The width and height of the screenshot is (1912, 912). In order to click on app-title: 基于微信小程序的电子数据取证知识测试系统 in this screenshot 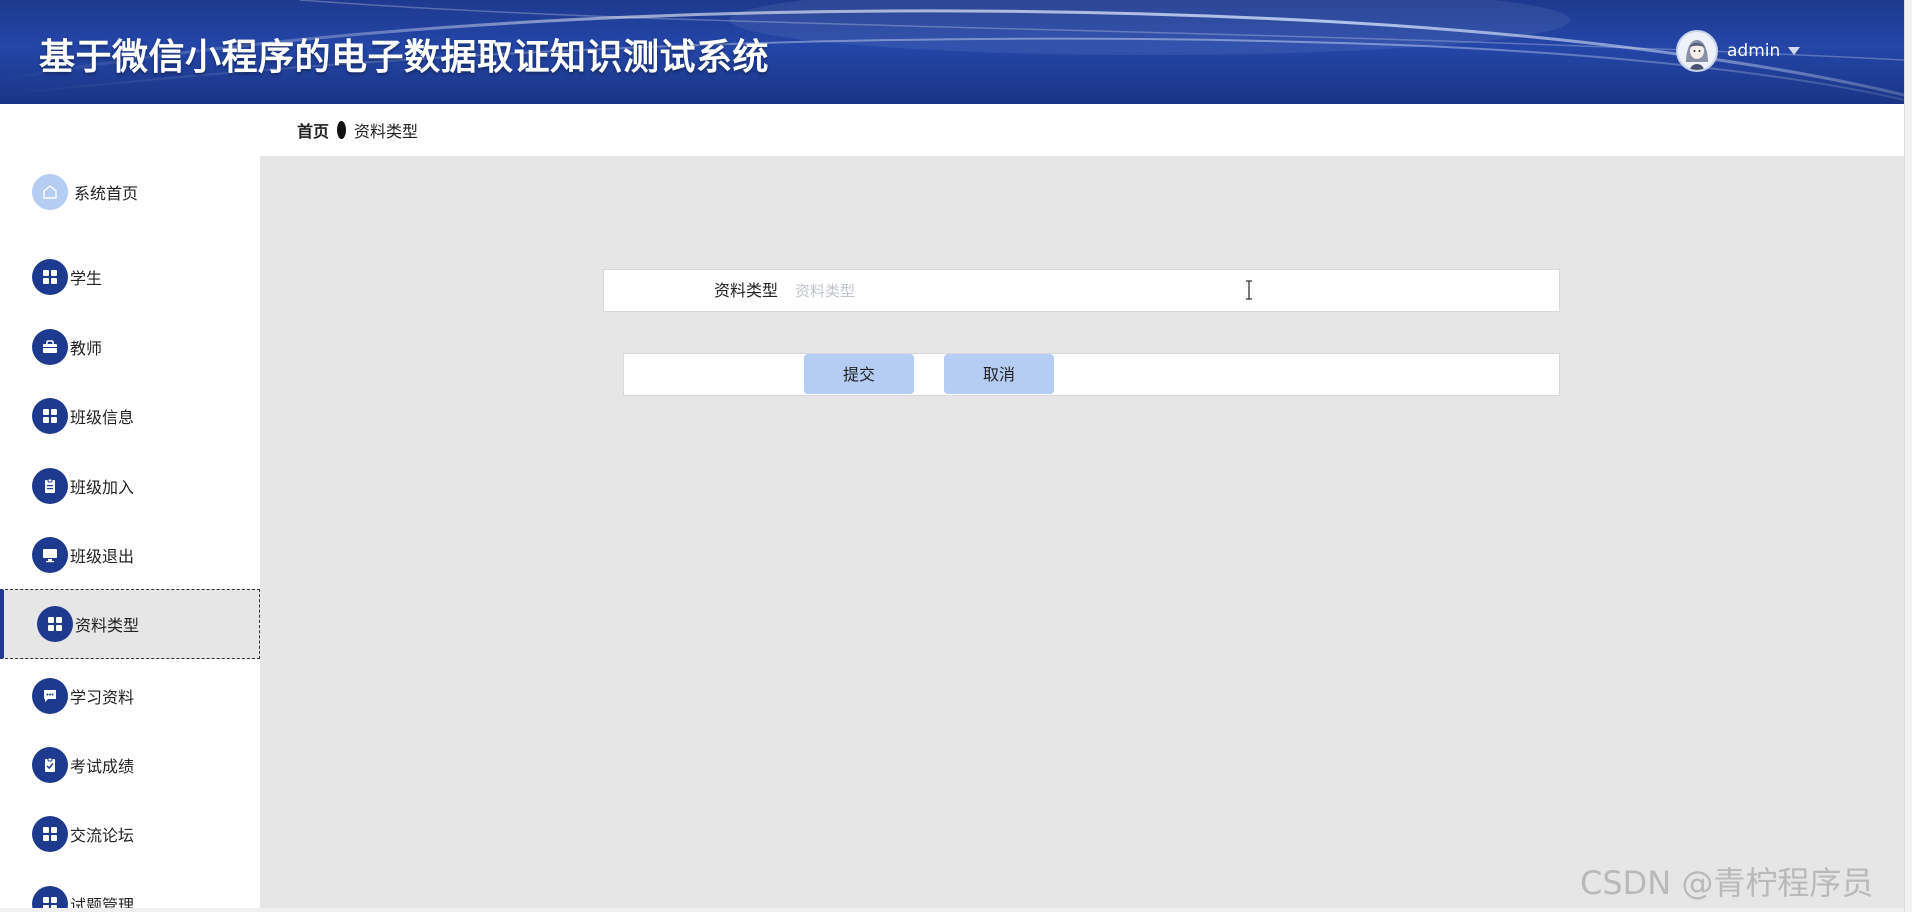, I will do `click(404, 57)`.